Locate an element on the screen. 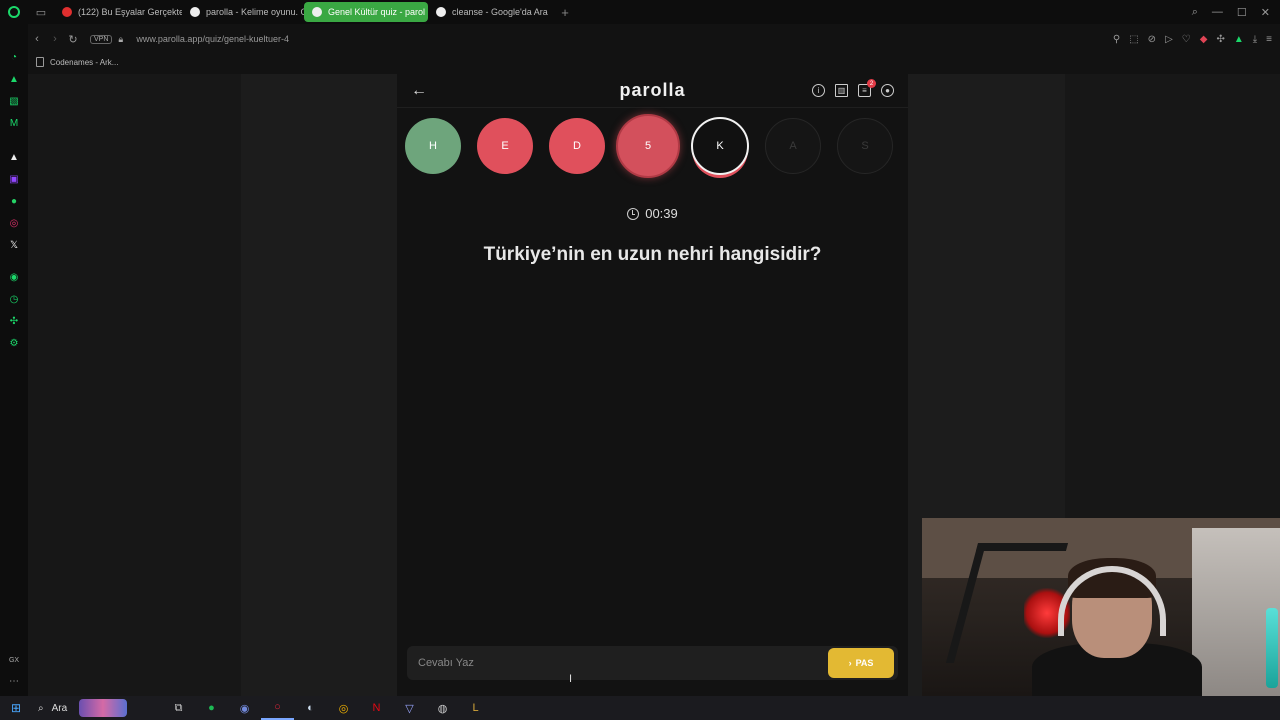  gx-corner-icon: ▧ is located at coordinates (14, 101).